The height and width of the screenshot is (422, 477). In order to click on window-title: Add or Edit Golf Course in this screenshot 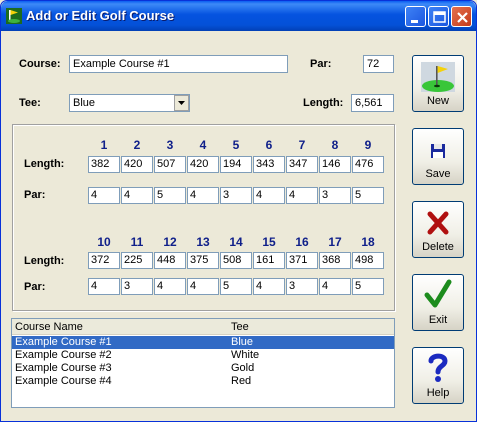, I will do `click(100, 15)`.